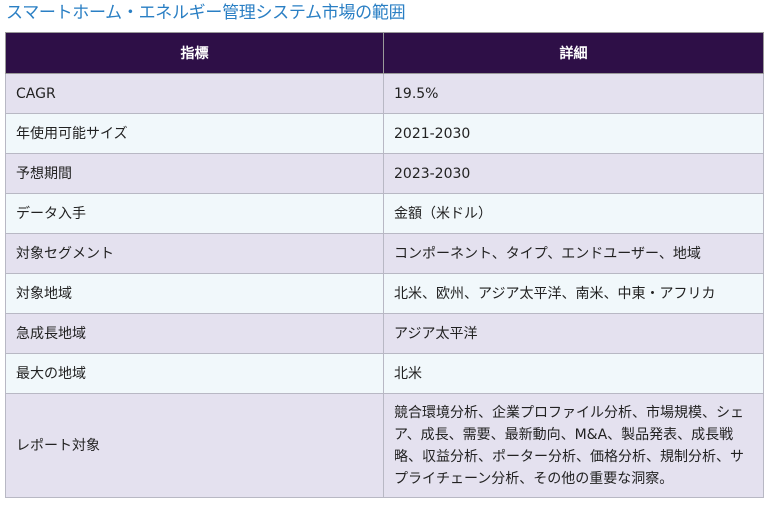 The image size is (769, 511). I want to click on row-detail-years: 2021-2030, so click(573, 133).